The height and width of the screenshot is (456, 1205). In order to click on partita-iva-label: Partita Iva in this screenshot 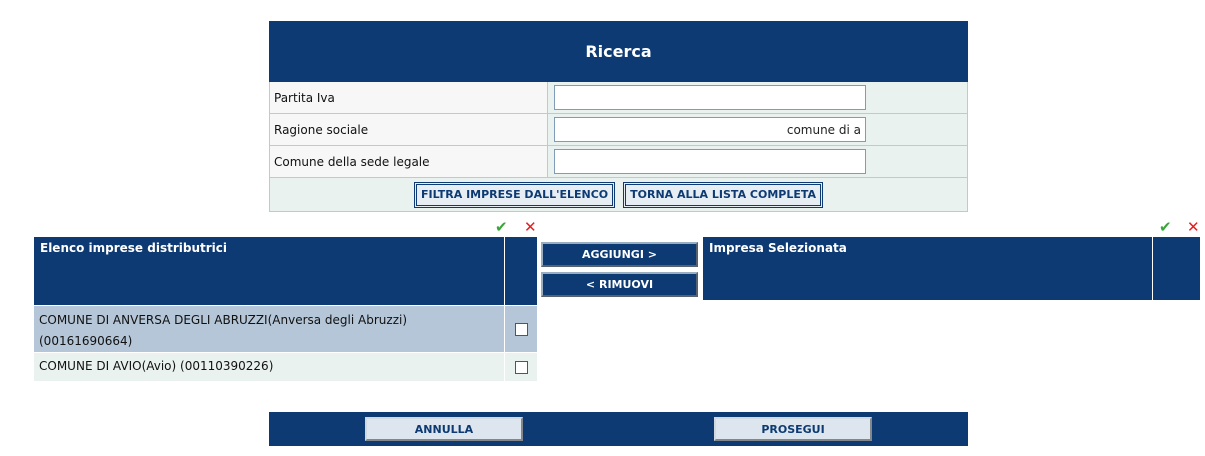, I will do `click(408, 97)`.